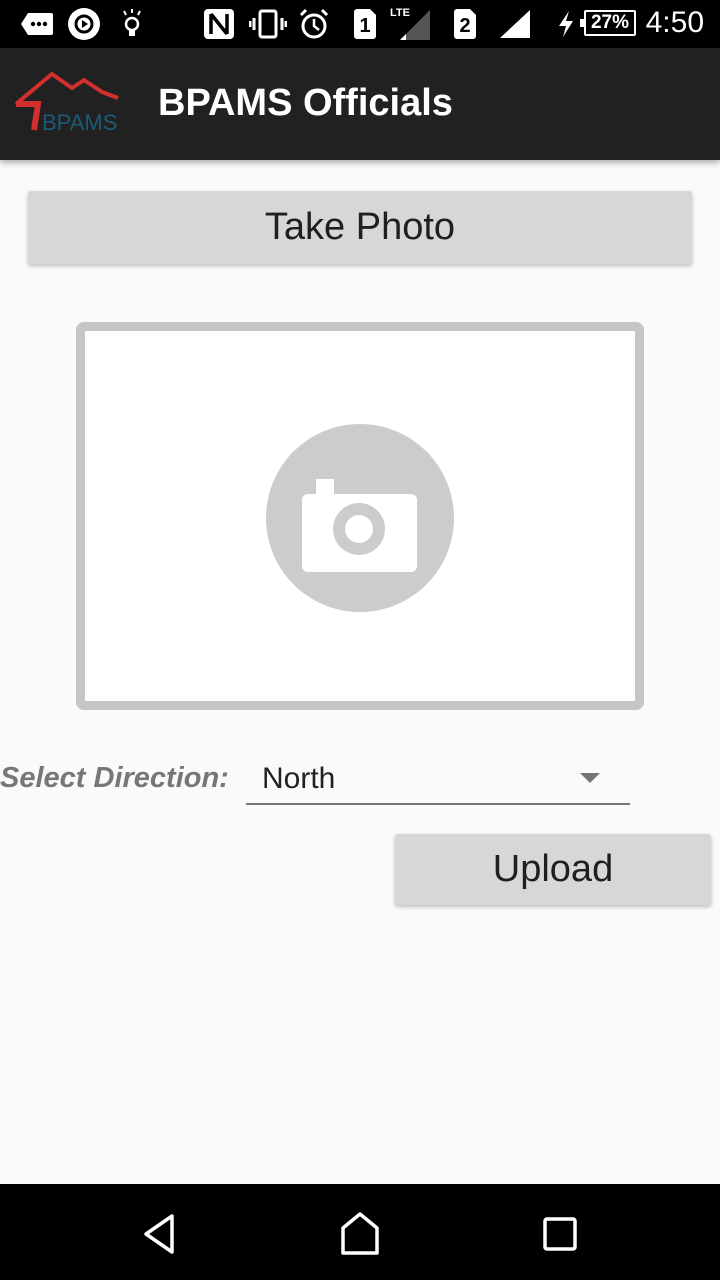 This screenshot has width=720, height=1280. What do you see at coordinates (219, 24) in the screenshot?
I see `nfc-icon` at bounding box center [219, 24].